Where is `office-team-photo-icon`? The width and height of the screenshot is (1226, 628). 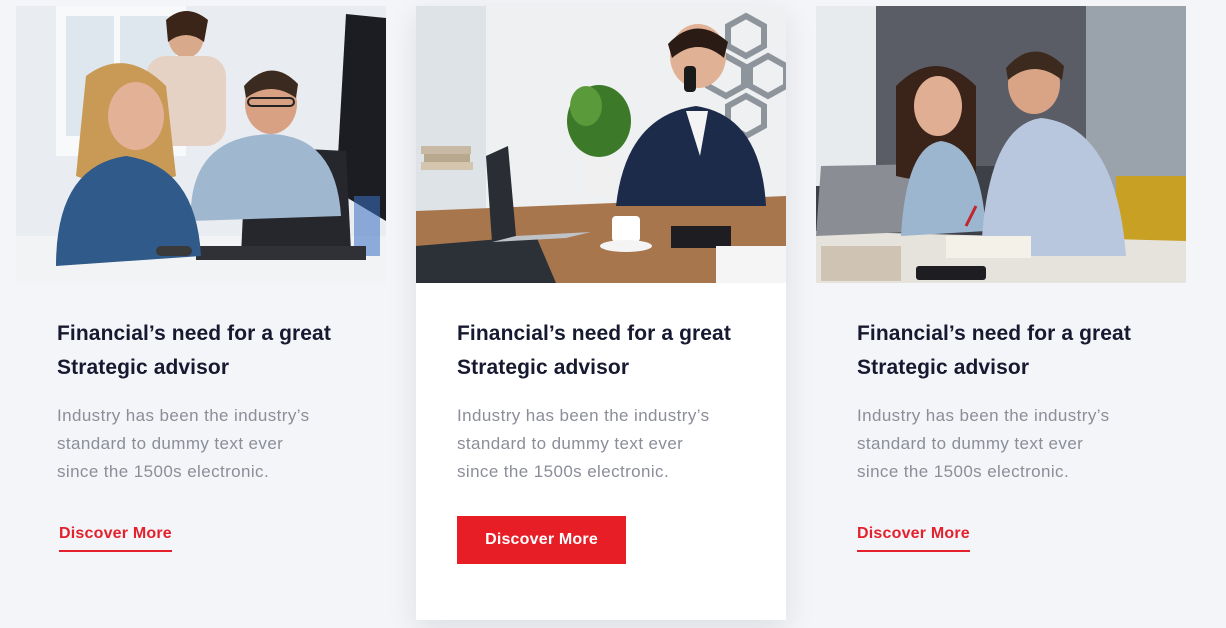
office-team-photo-icon is located at coordinates (201, 144).